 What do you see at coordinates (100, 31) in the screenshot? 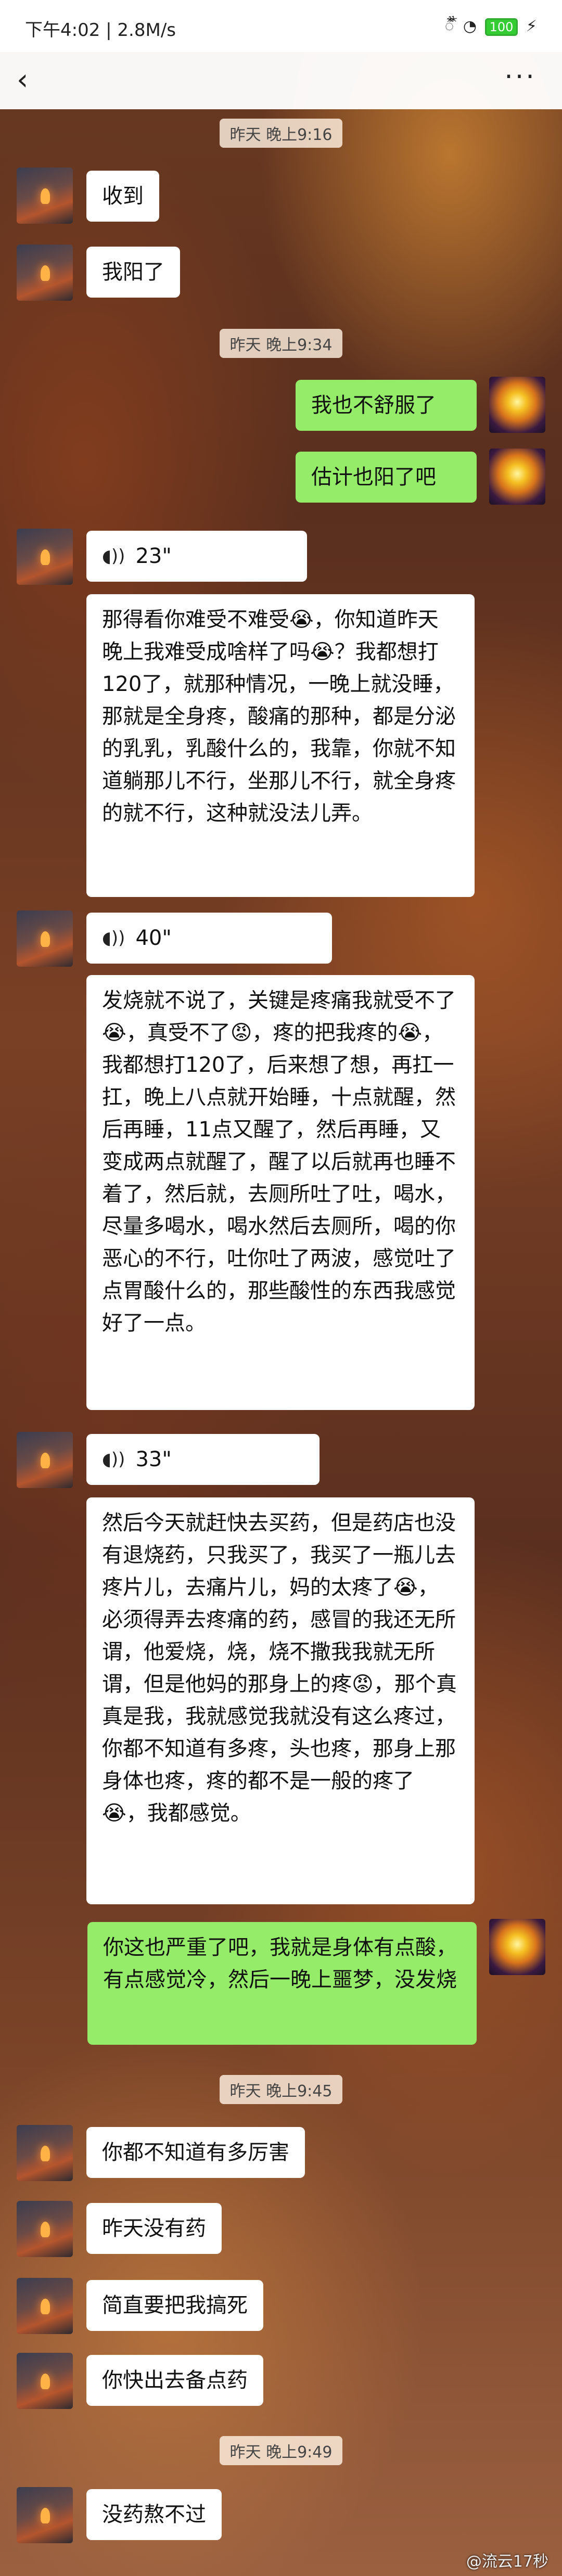
I see `status-time: 下午4:02 | 2.8M/s` at bounding box center [100, 31].